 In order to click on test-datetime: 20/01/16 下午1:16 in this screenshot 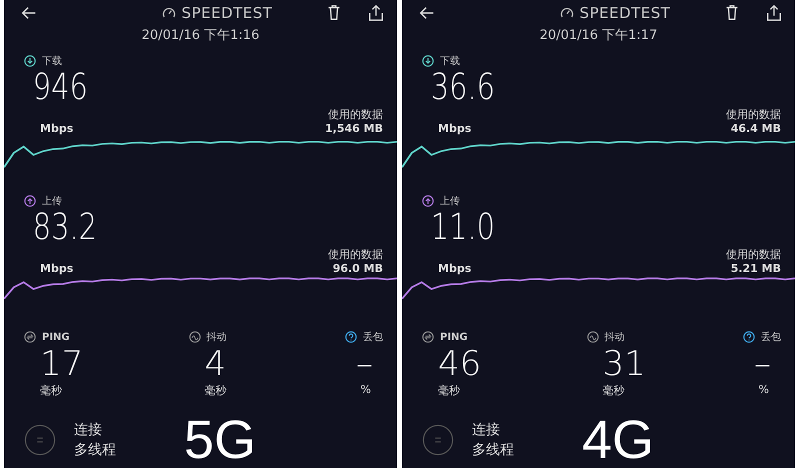, I will do `click(200, 36)`.